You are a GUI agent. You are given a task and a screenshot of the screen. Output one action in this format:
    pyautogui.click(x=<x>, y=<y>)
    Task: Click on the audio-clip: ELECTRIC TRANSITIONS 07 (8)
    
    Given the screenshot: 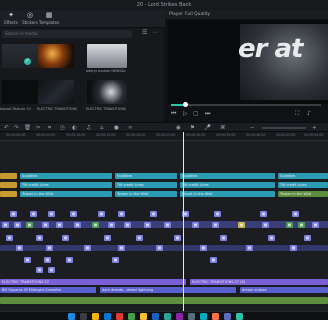 What is the action you would take?
    pyautogui.click(x=259, y=282)
    